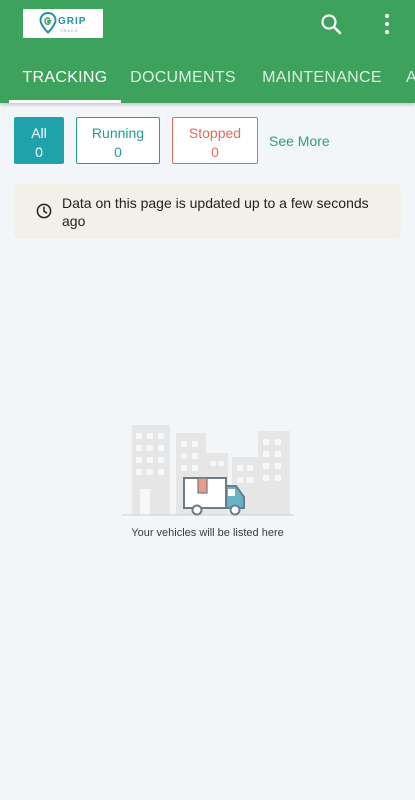 The image size is (415, 800). Describe the element at coordinates (207, 533) in the screenshot. I see `empty-state-text: Your vehicles will be listed here` at that location.